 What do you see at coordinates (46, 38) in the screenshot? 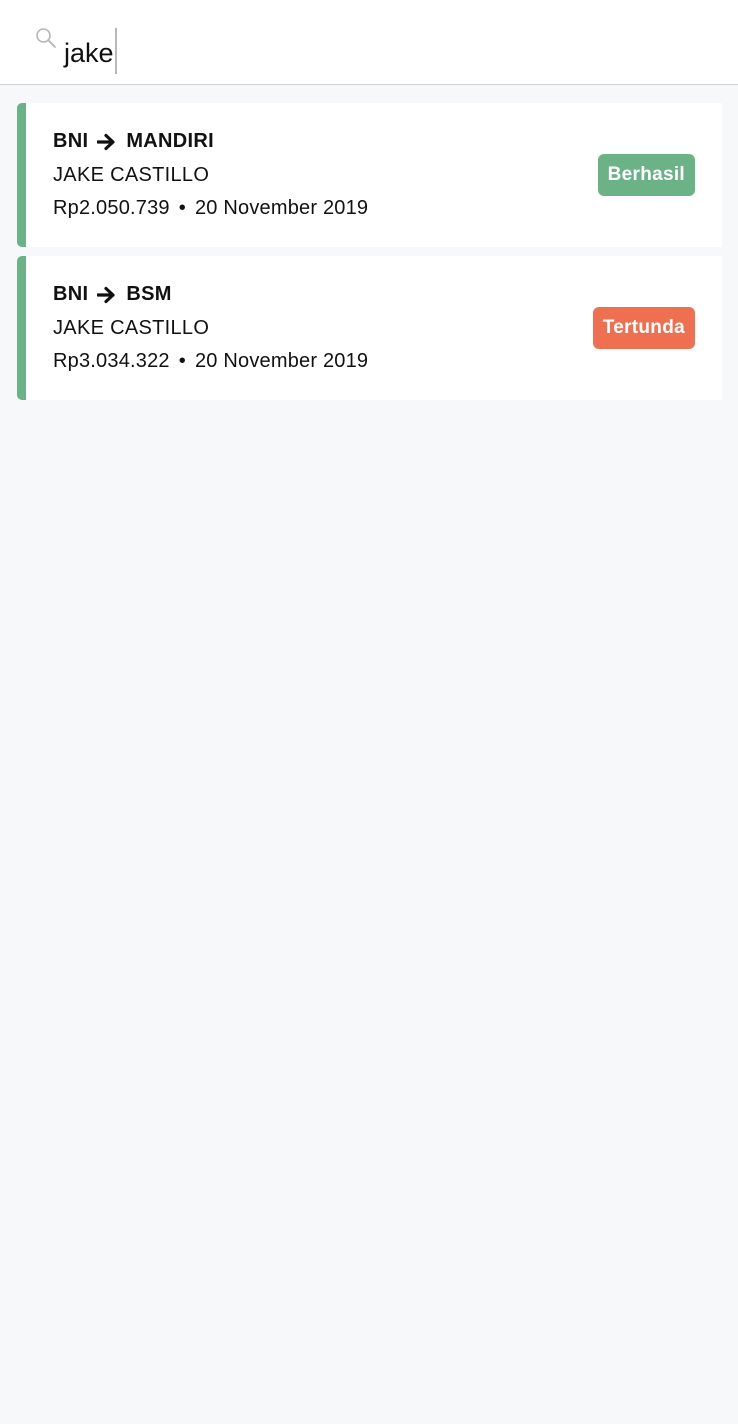
I see `search-icon` at bounding box center [46, 38].